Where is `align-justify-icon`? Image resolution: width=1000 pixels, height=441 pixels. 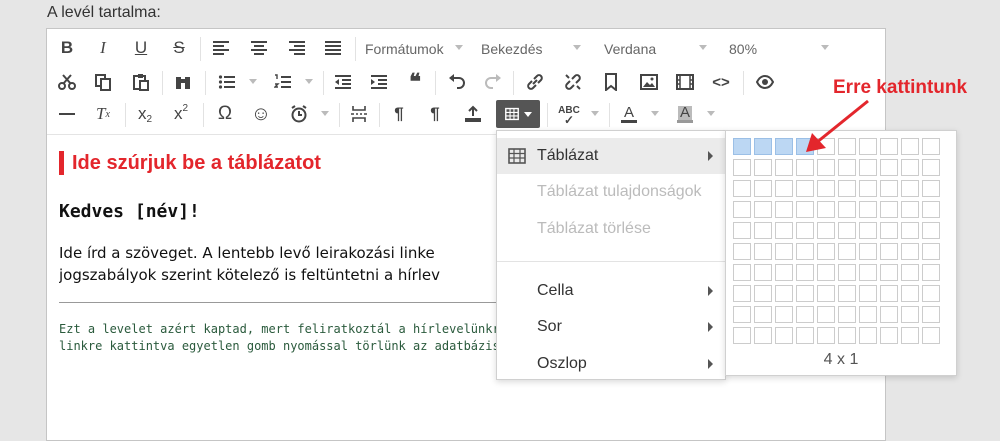 align-justify-icon is located at coordinates (333, 48).